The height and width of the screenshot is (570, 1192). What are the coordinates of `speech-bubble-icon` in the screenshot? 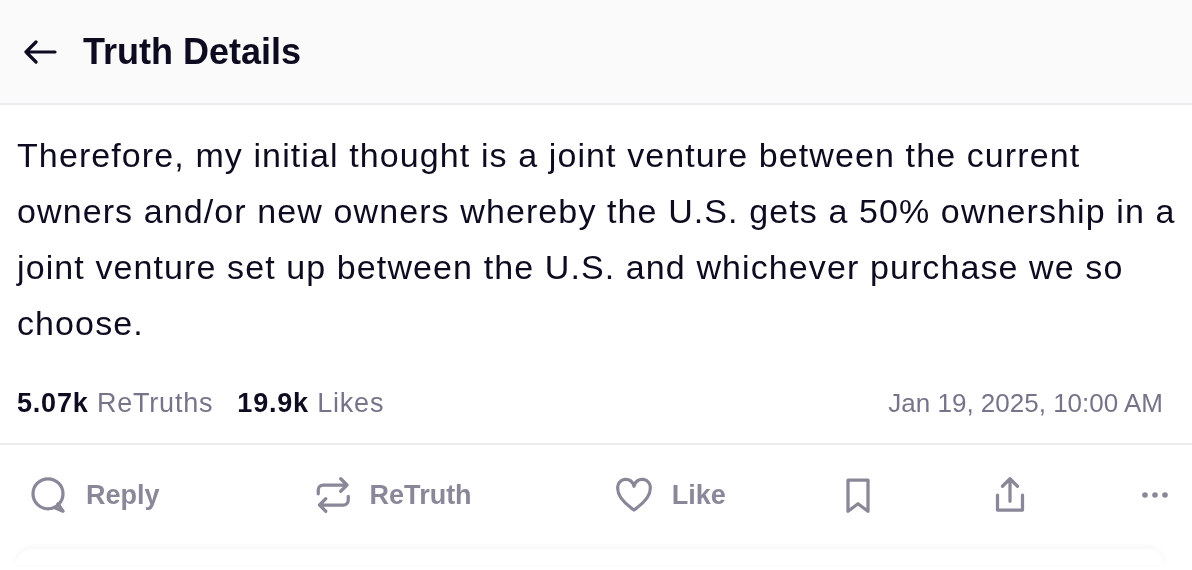 It's located at (48, 495).